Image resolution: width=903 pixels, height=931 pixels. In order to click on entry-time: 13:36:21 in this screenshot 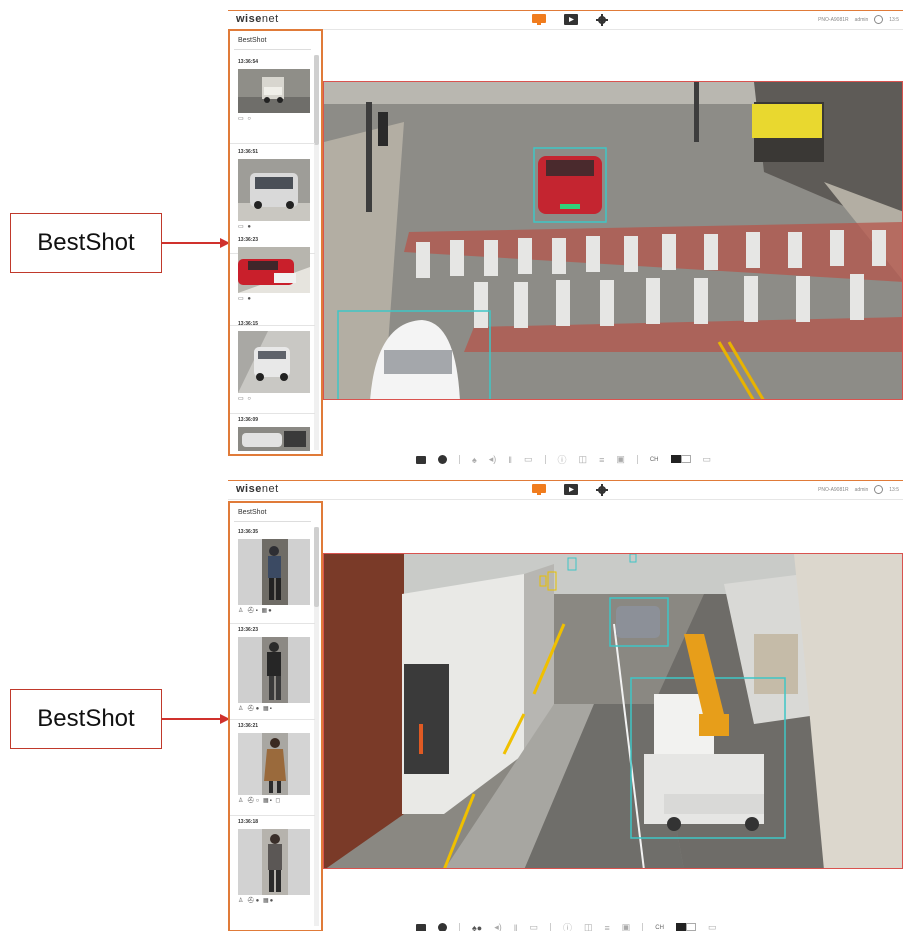, I will do `click(248, 726)`.